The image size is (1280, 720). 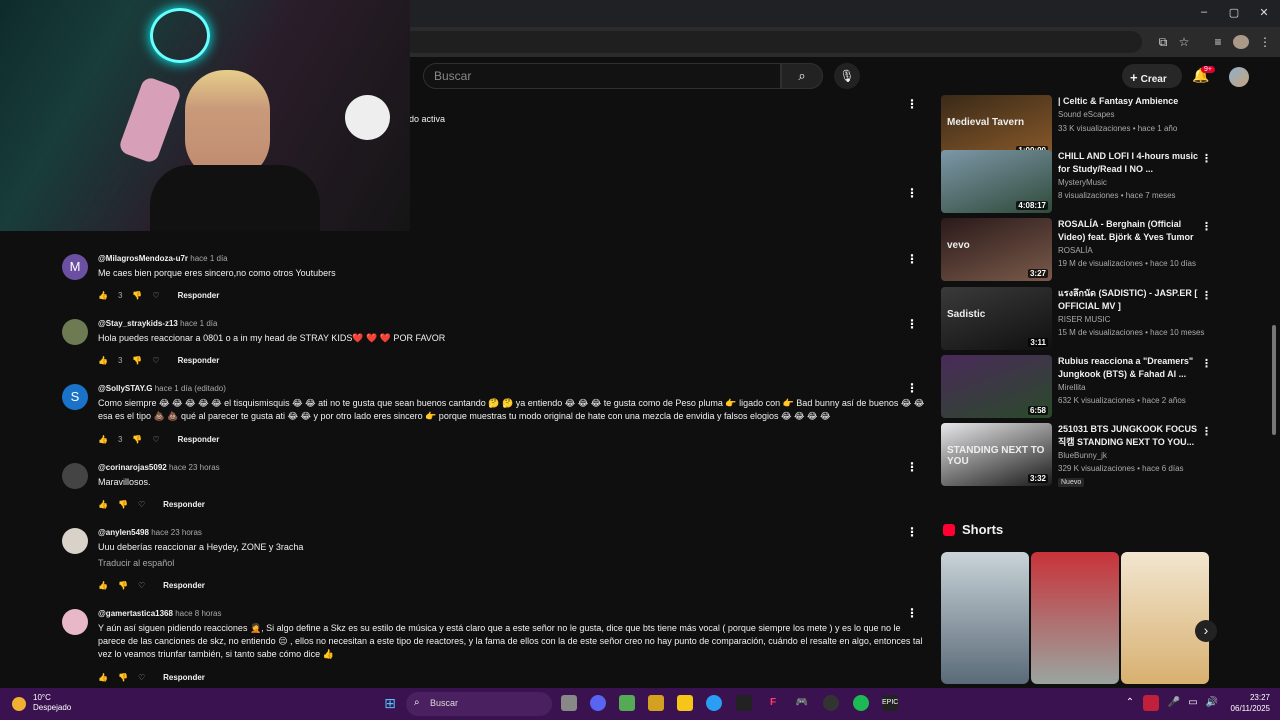 What do you see at coordinates (1072, 387) in the screenshot?
I see `channel-name: Mirellita` at bounding box center [1072, 387].